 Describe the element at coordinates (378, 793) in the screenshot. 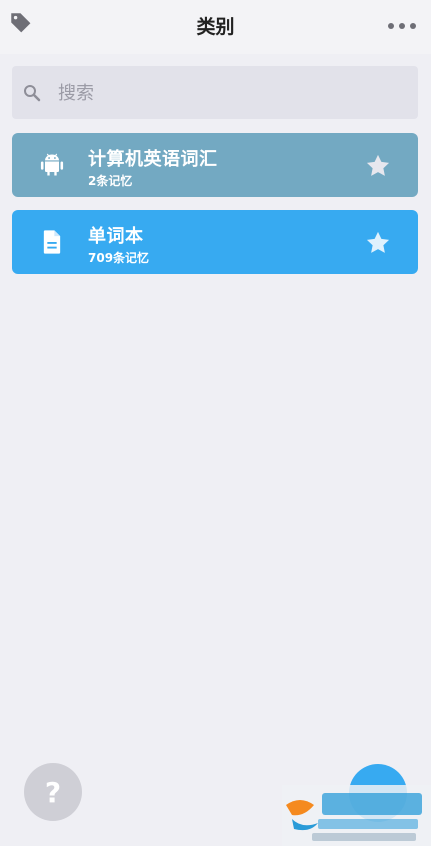

I see `add-category-button` at that location.